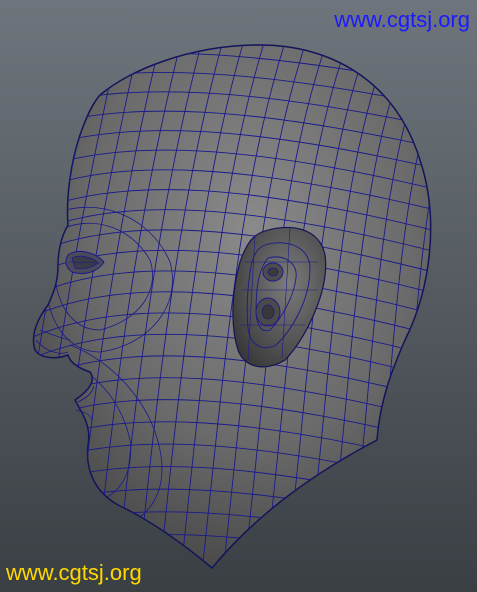 The image size is (477, 592). What do you see at coordinates (402, 19) in the screenshot?
I see `watermark-top-right: www.cgtsj.org` at bounding box center [402, 19].